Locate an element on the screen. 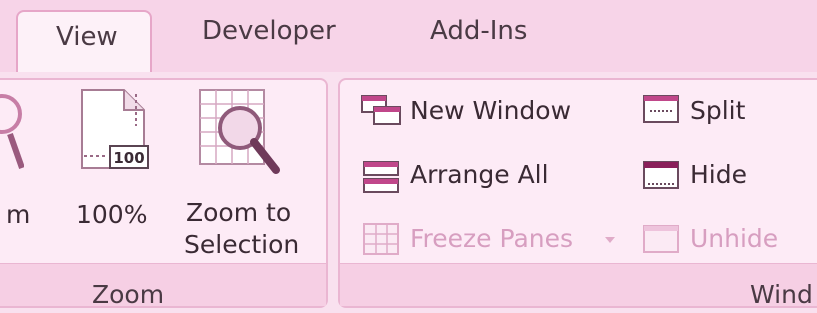 The height and width of the screenshot is (313, 817). unhide-icon is located at coordinates (661, 239).